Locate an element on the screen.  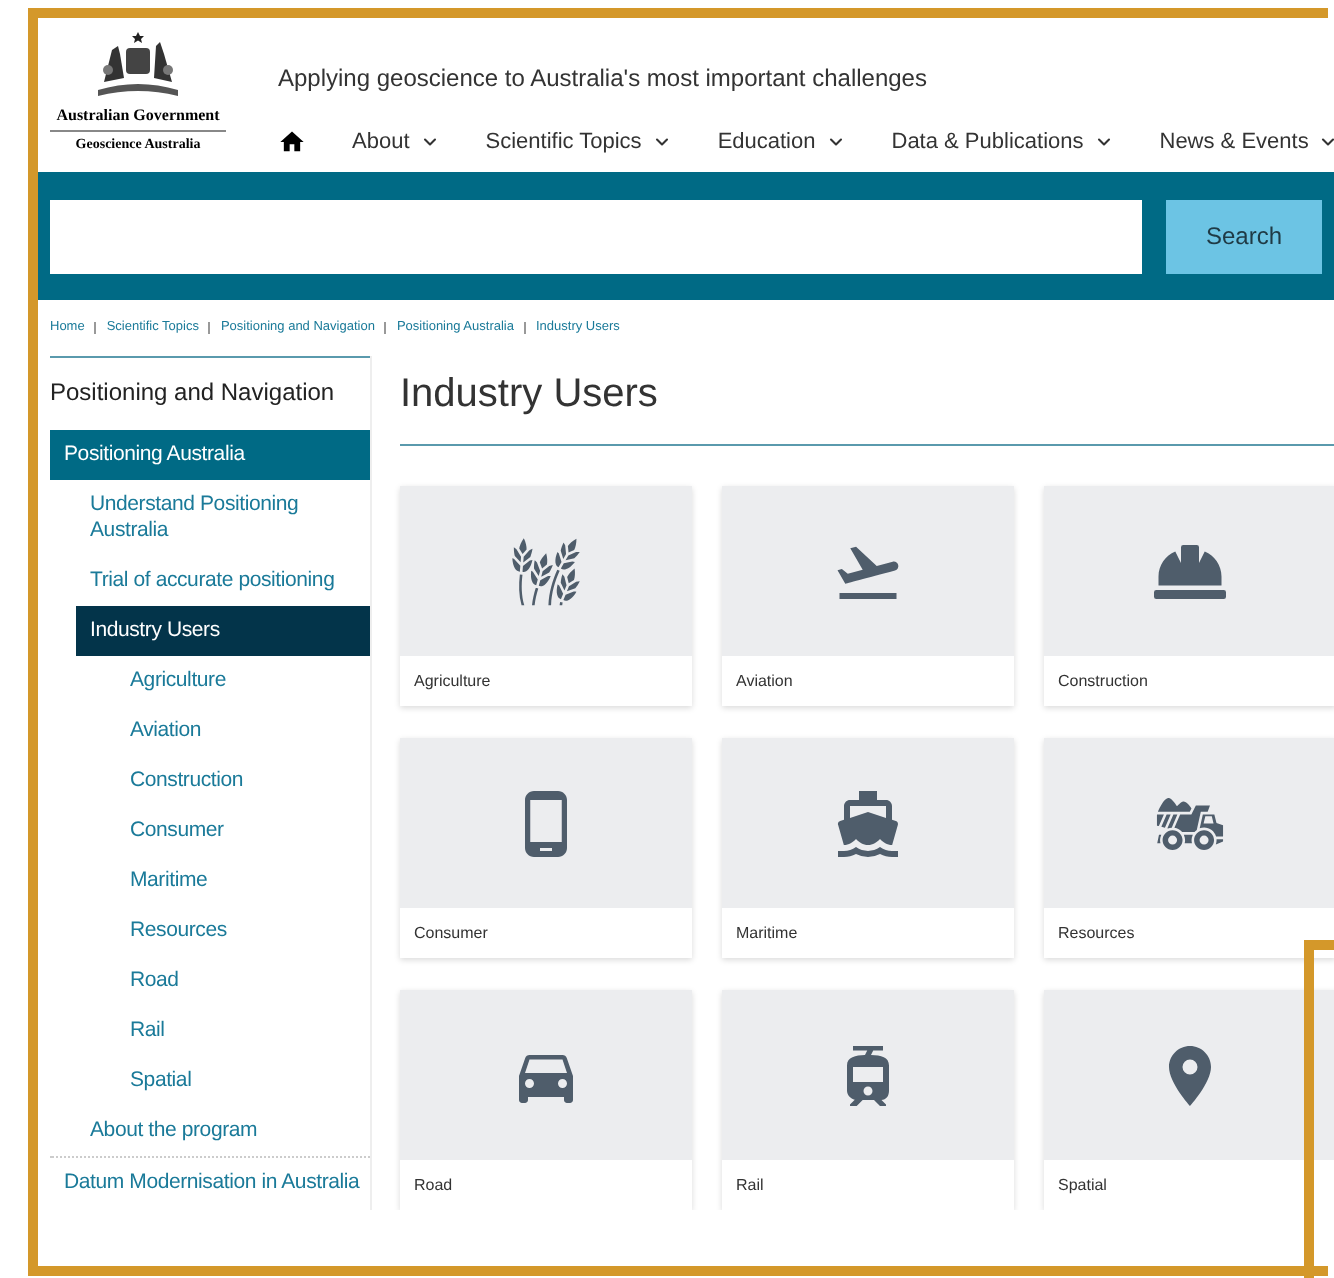
sidebar-item: Road is located at coordinates (243, 981).